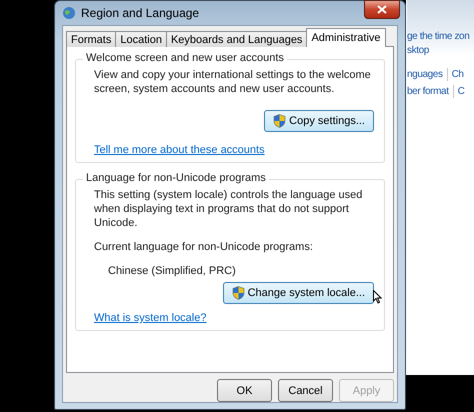 Image resolution: width=474 pixels, height=412 pixels. Describe the element at coordinates (425, 74) in the screenshot. I see `task-link: nguages` at that location.